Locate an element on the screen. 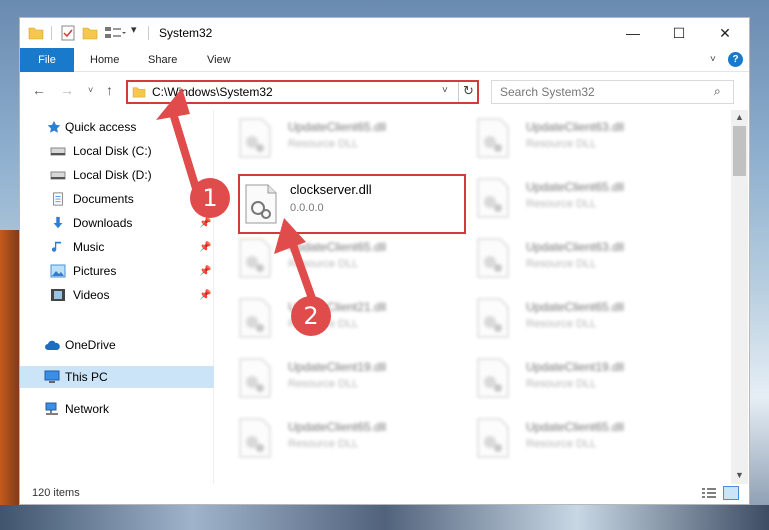 This screenshot has width=769, height=530. details-view-icon is located at coordinates (709, 493).